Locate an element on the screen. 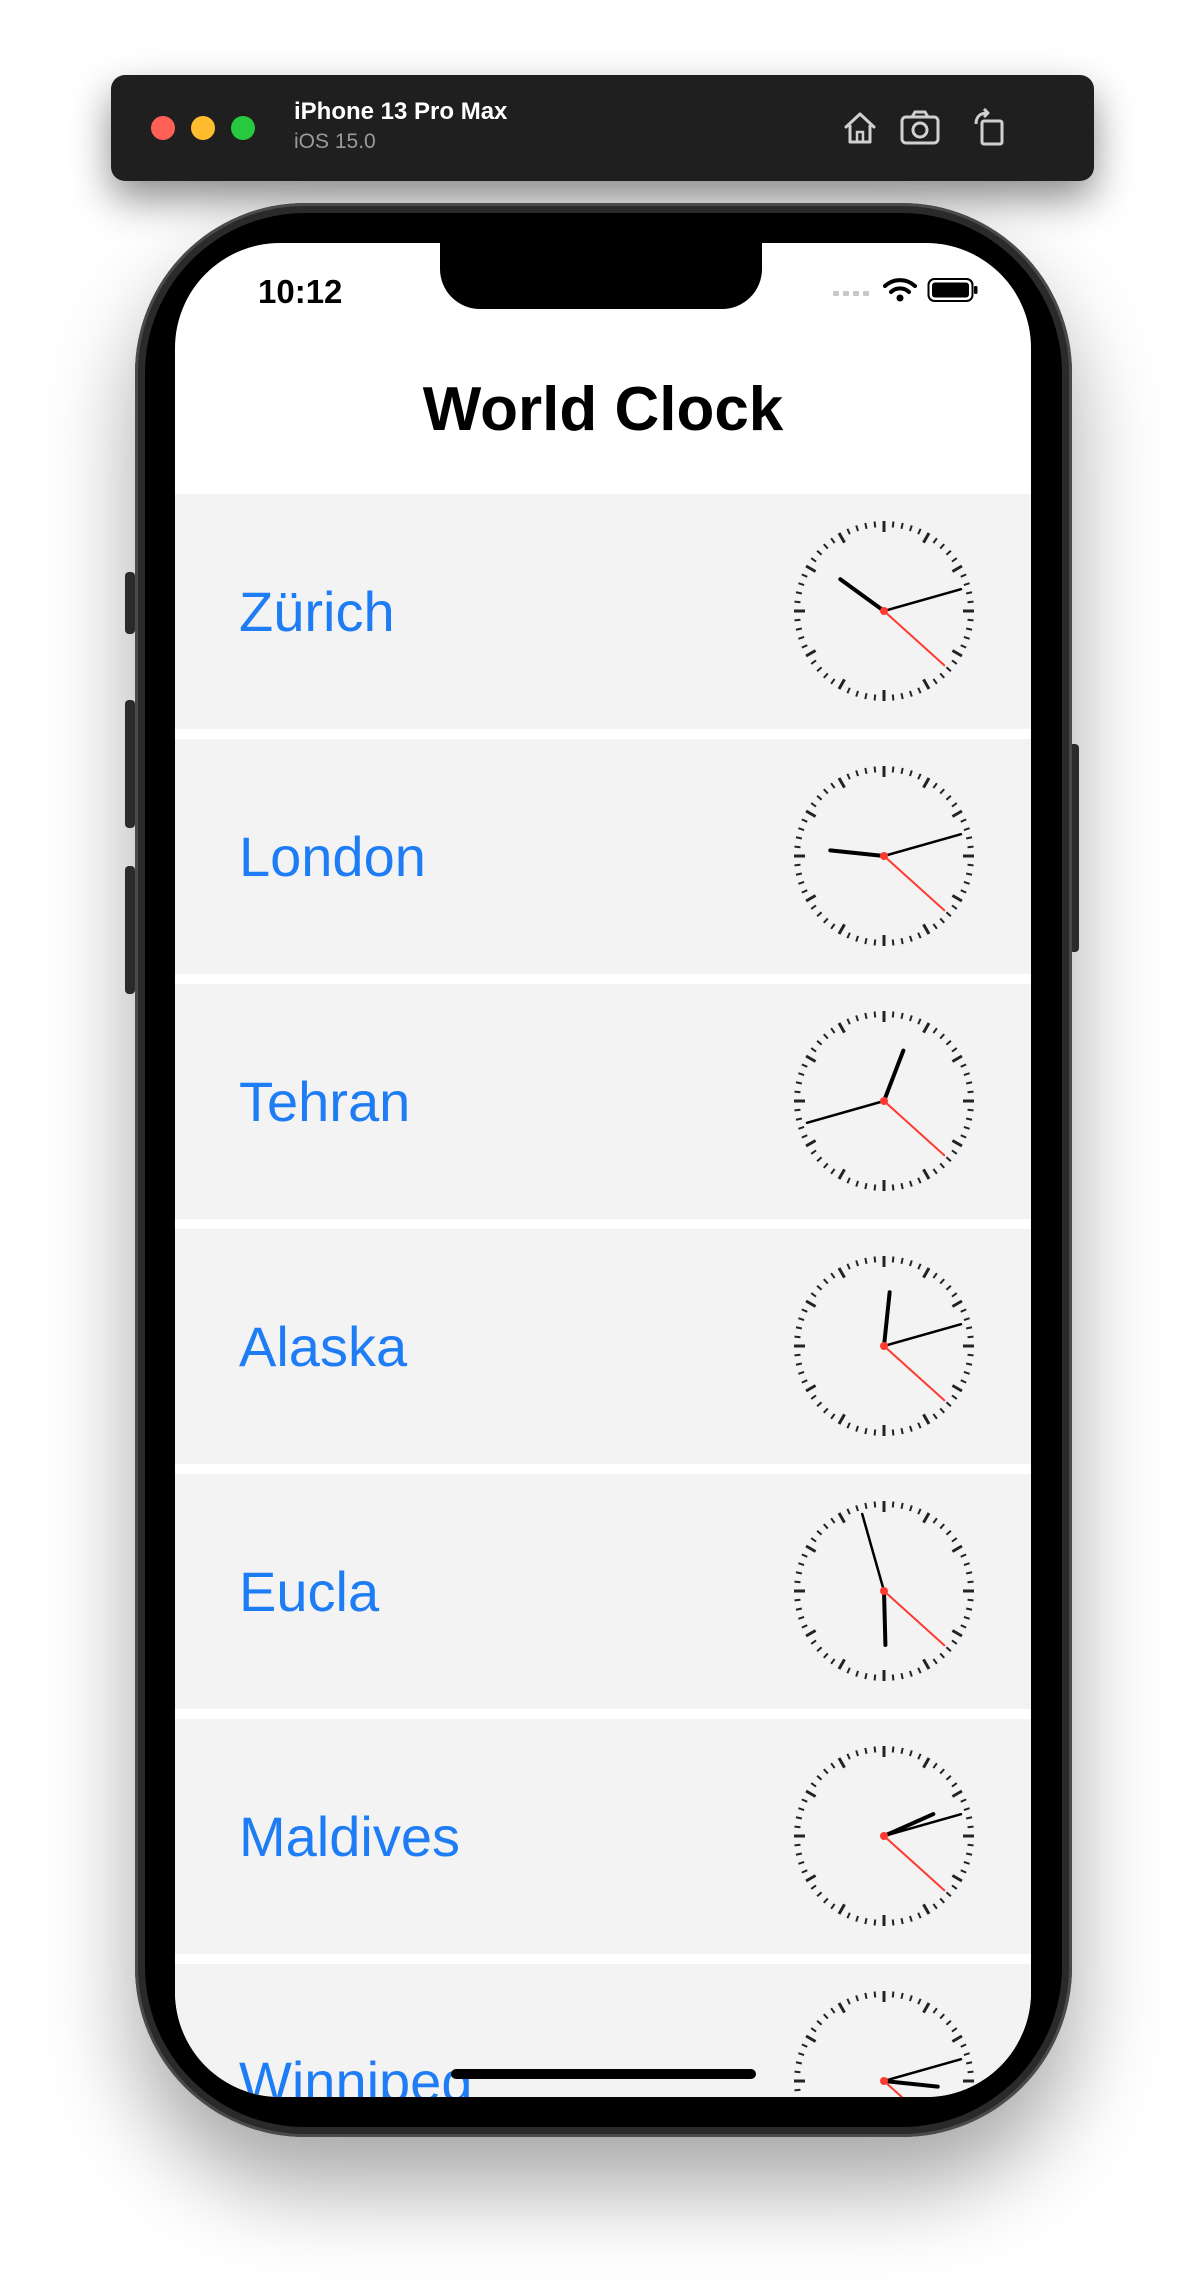 This screenshot has width=1204, height=2288. home-icon is located at coordinates (860, 128).